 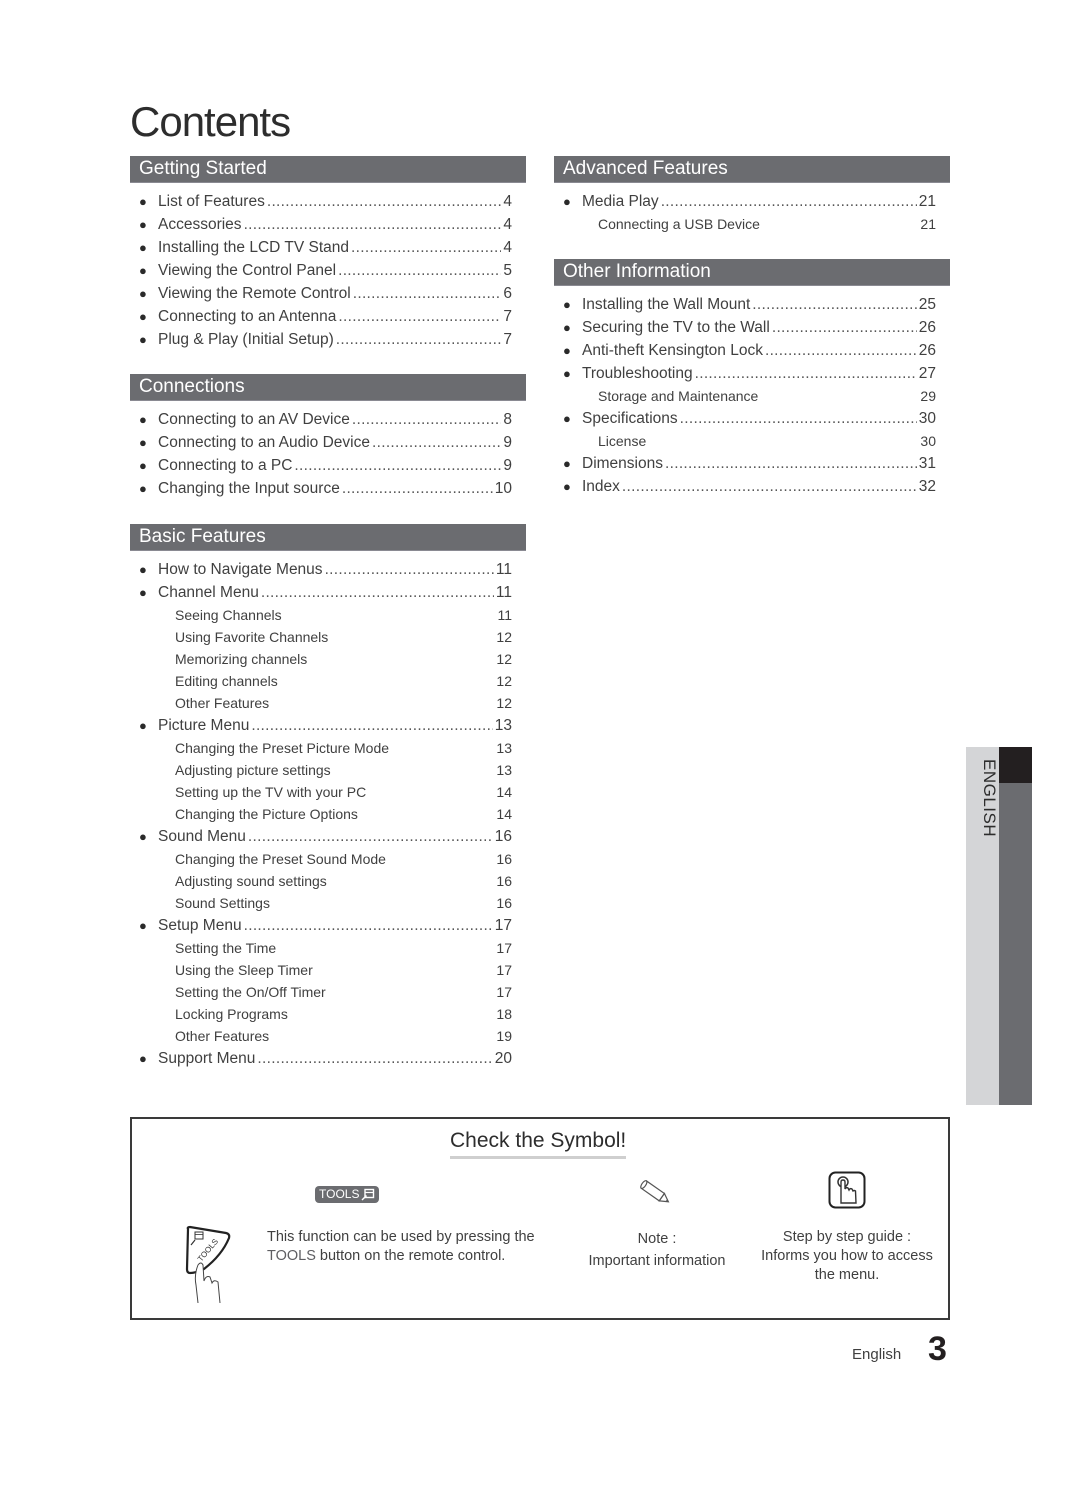 I want to click on toc-subentry: Memorizing channels 12, so click(x=328, y=659).